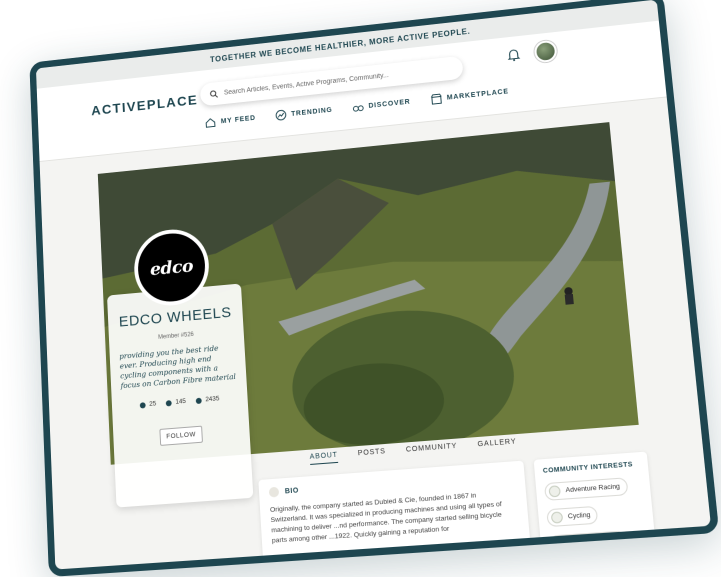 This screenshot has width=721, height=577. I want to click on adventure-icon, so click(554, 491).